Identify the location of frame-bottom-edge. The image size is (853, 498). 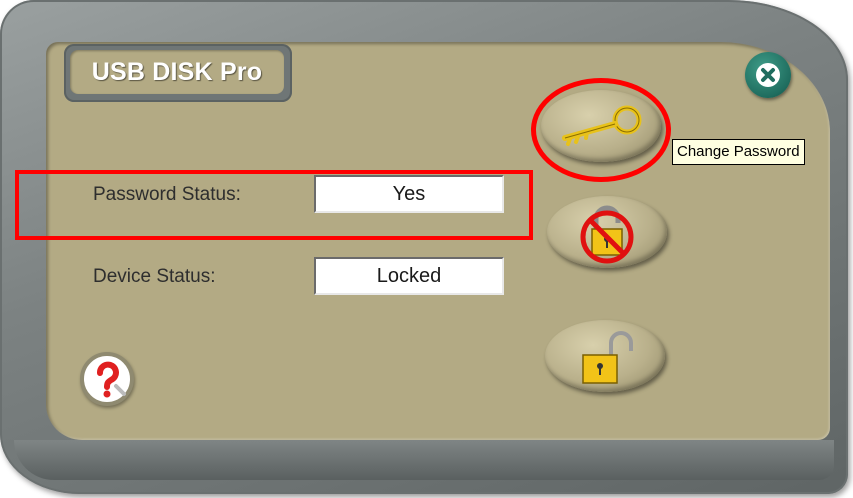
(424, 460).